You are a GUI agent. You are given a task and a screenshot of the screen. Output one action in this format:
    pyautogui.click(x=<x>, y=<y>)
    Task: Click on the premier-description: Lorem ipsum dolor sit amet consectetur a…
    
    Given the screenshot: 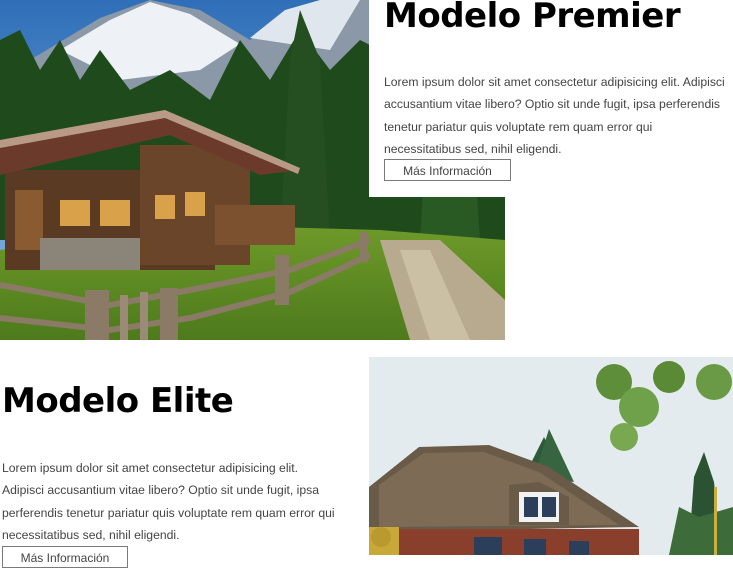 What is the action you would take?
    pyautogui.click(x=554, y=115)
    